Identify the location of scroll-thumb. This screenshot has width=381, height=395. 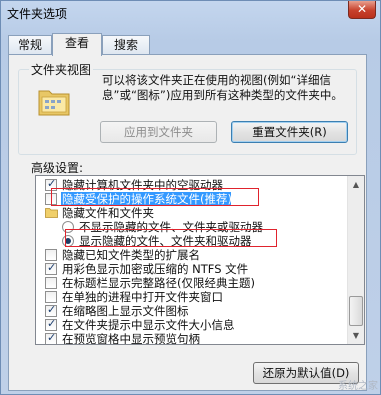
(356, 311).